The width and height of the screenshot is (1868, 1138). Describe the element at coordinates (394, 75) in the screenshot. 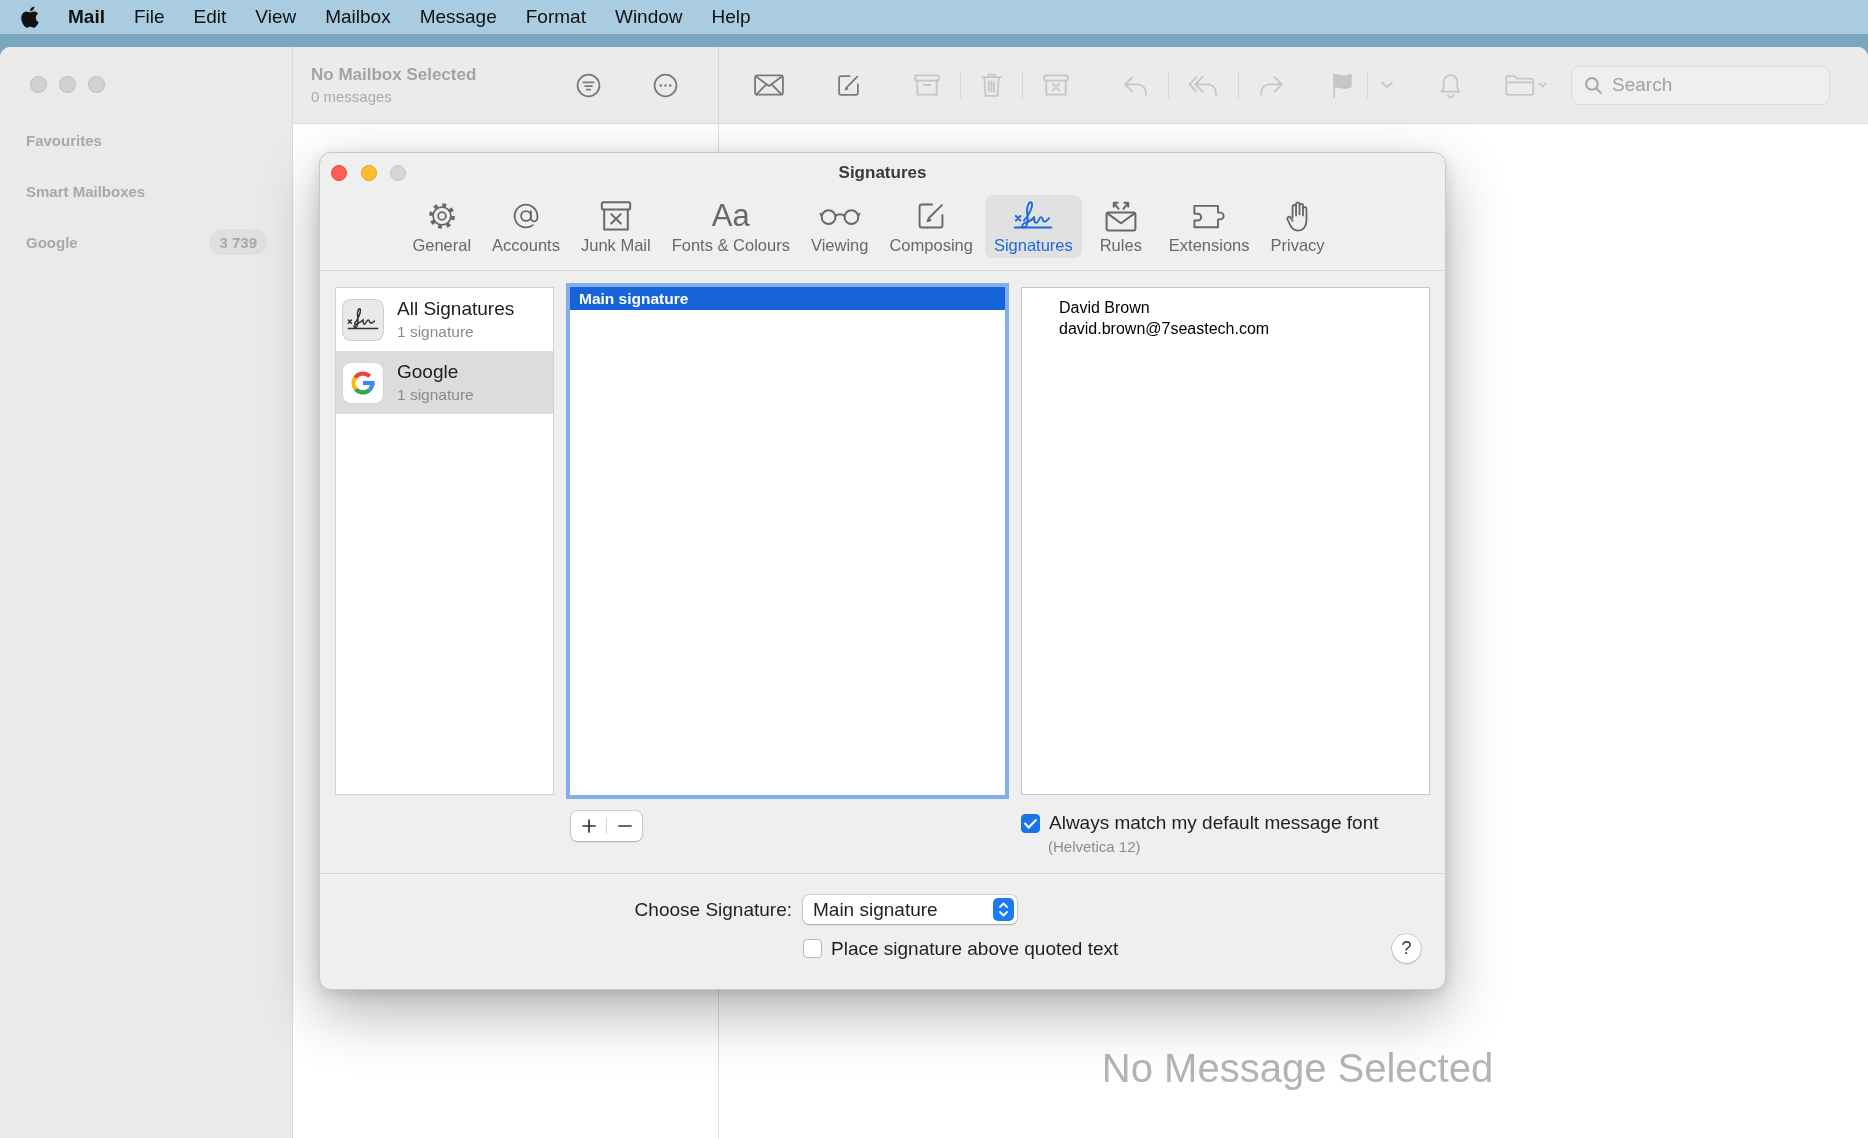

I see `mailbox-title: No Mailbox Selected` at that location.